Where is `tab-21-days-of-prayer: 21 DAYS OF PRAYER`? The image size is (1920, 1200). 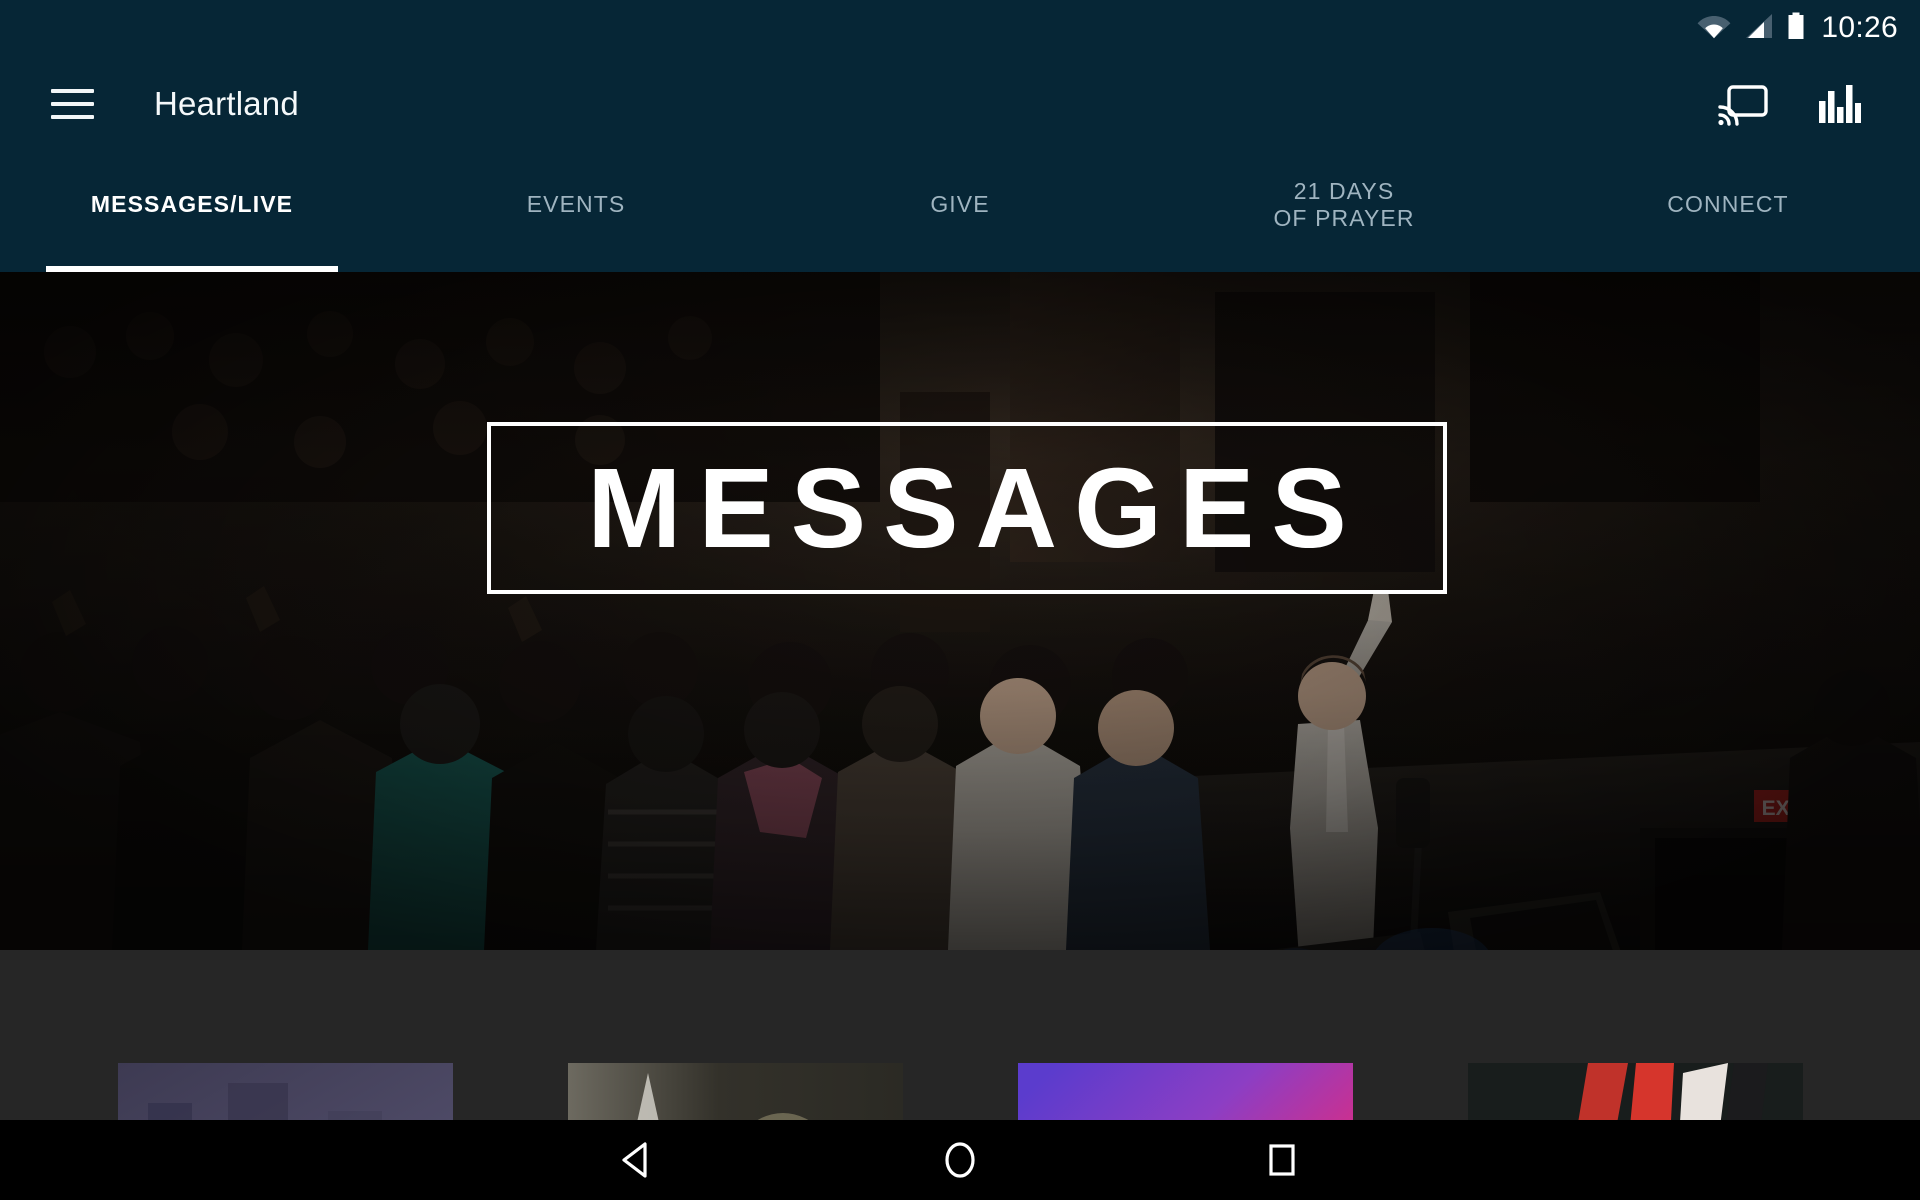 tab-21-days-of-prayer: 21 DAYS OF PRAYER is located at coordinates (1344, 212).